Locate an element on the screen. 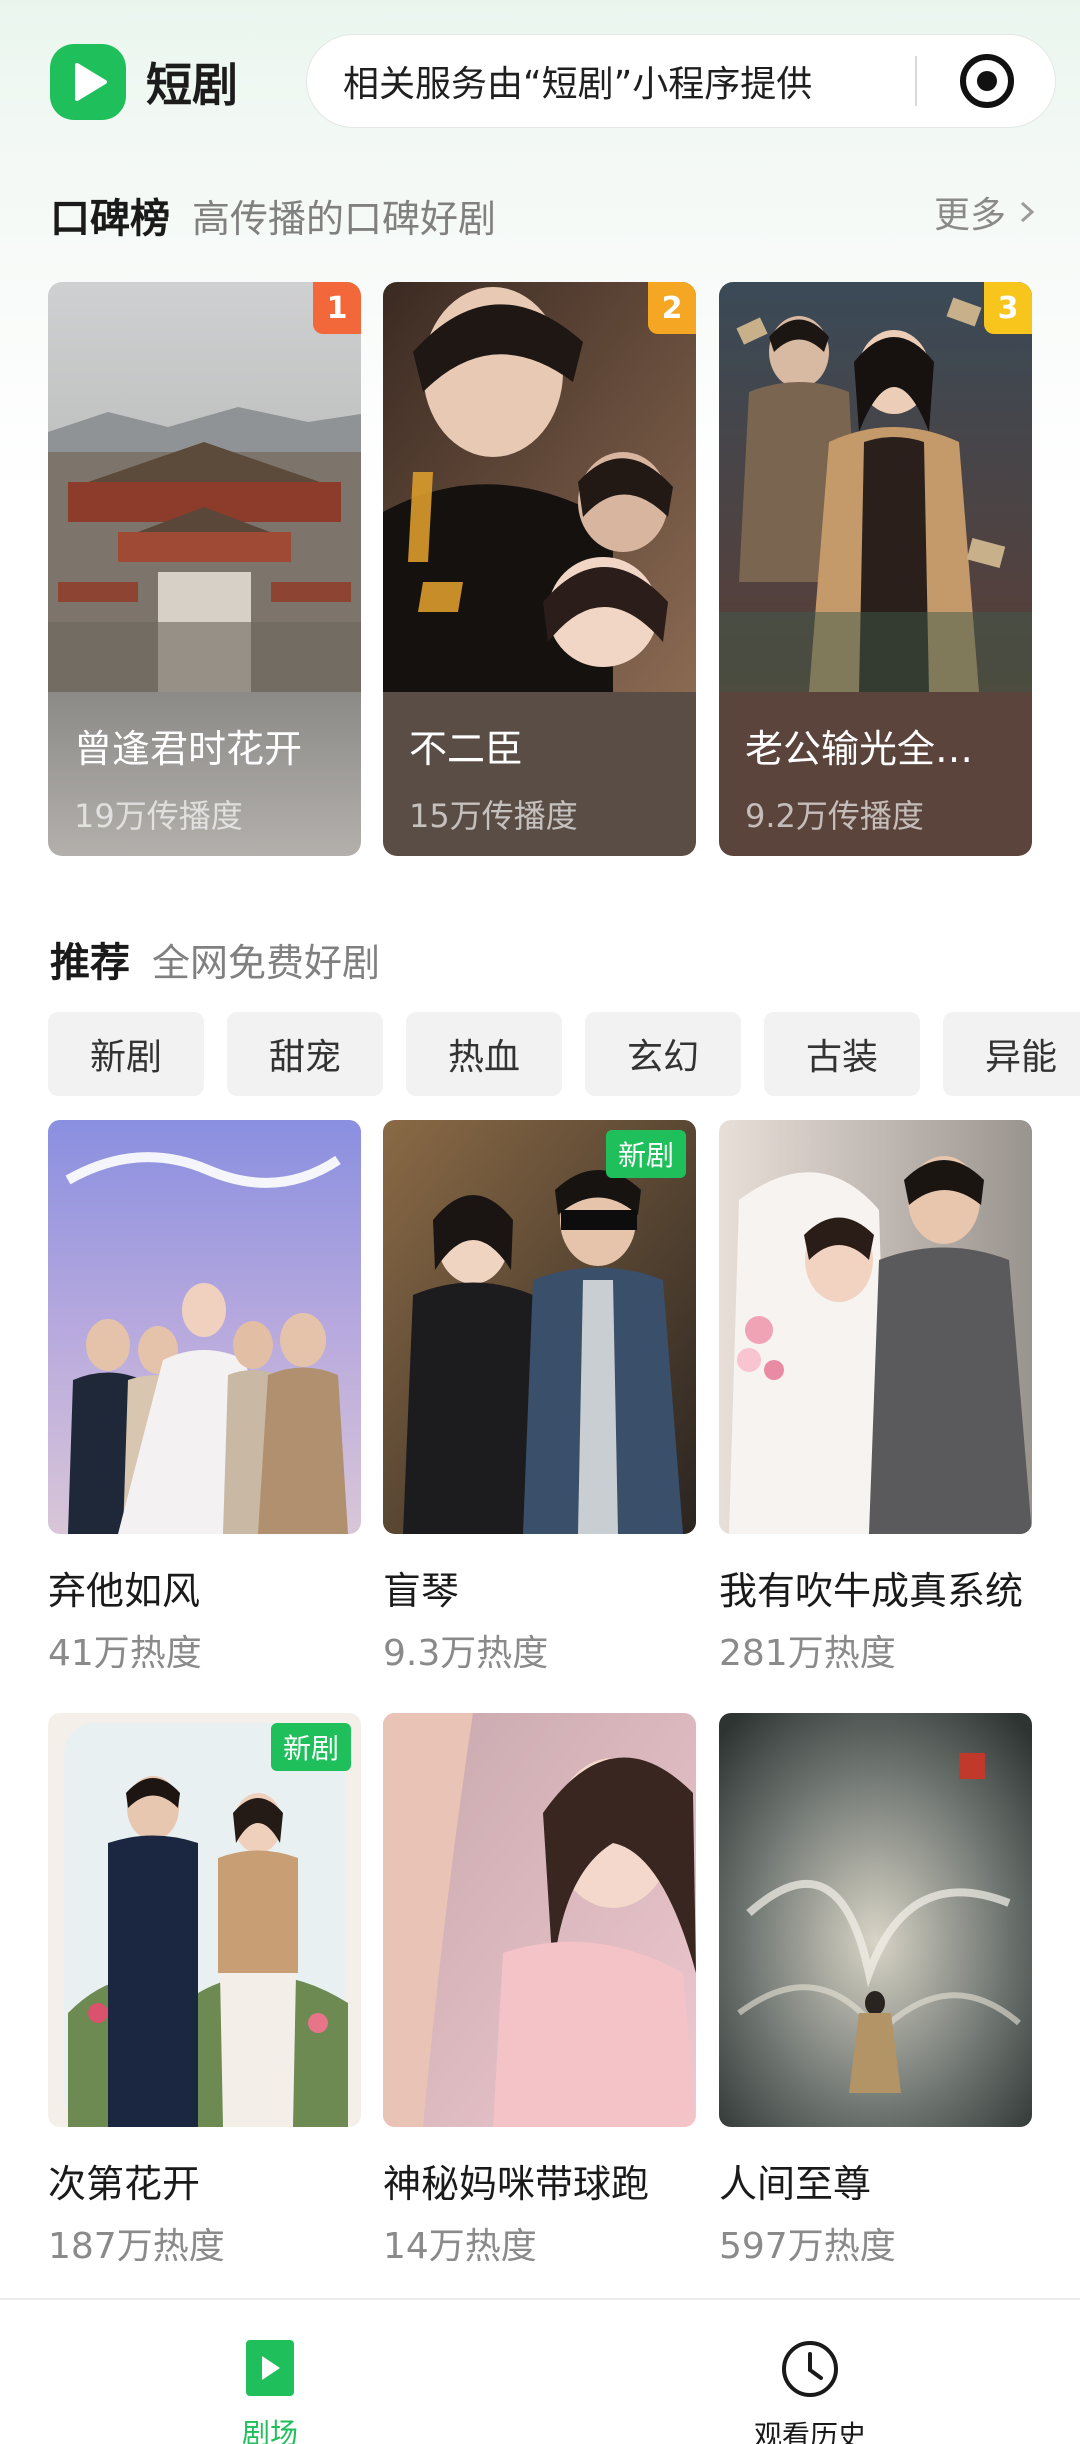 This screenshot has width=1080, height=2444. rank-badge: 3 is located at coordinates (1008, 308).